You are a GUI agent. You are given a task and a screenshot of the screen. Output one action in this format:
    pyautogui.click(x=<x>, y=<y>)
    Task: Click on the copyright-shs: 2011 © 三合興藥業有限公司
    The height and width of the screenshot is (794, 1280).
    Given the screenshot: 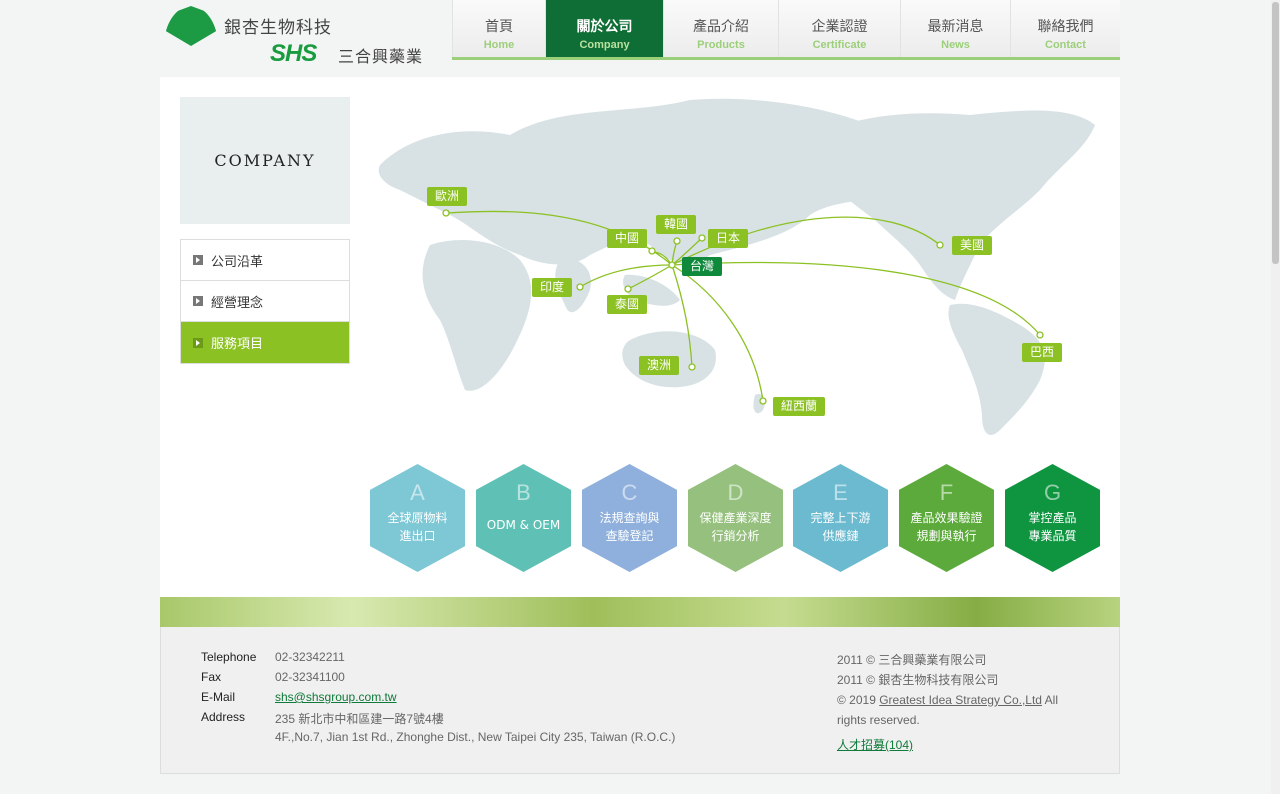 What is the action you would take?
    pyautogui.click(x=912, y=660)
    